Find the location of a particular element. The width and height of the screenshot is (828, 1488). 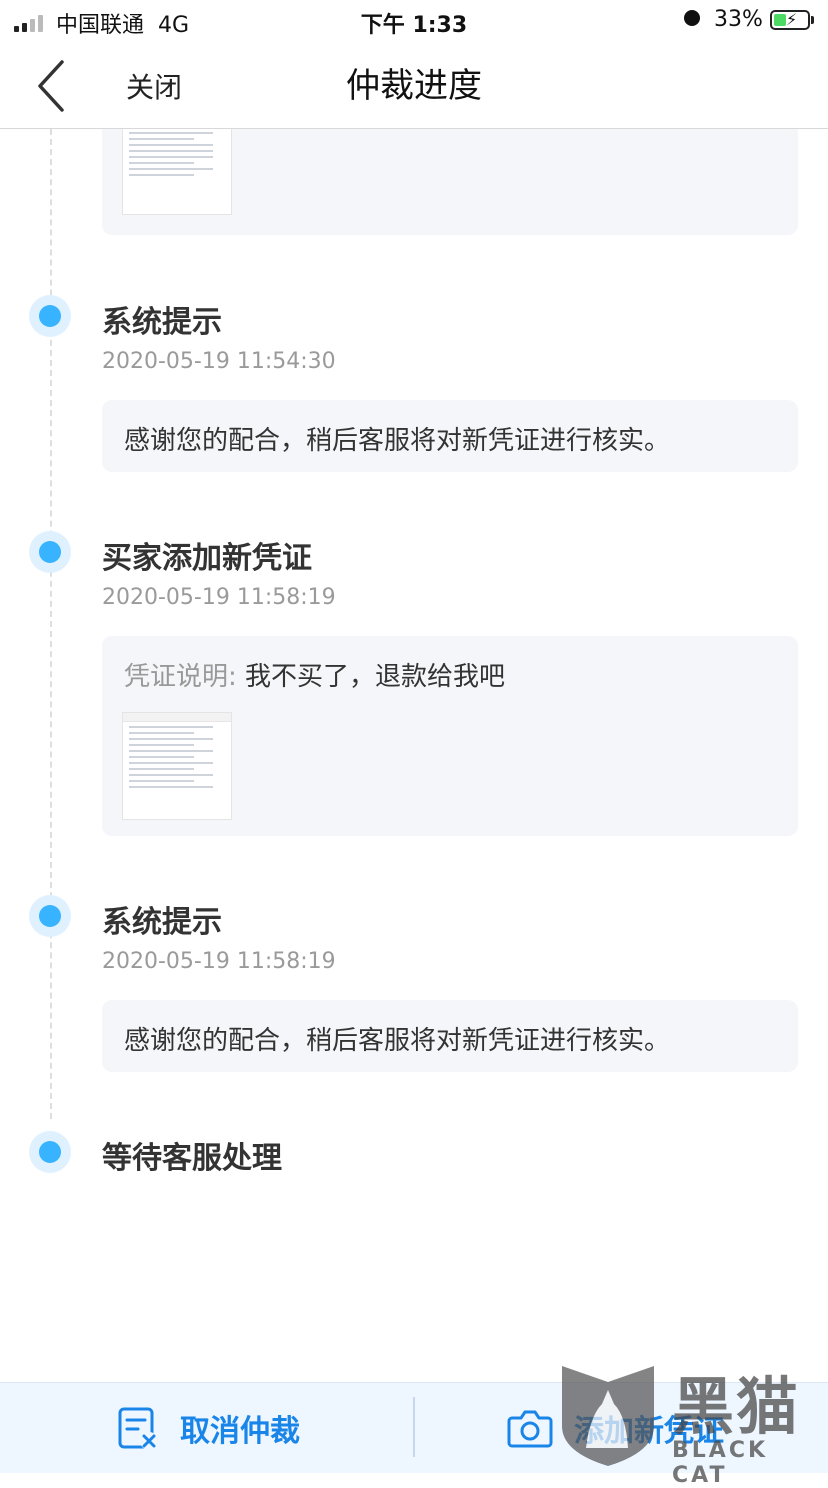

navigation-bar: 关闭 仲裁进度 is located at coordinates (414, 86).